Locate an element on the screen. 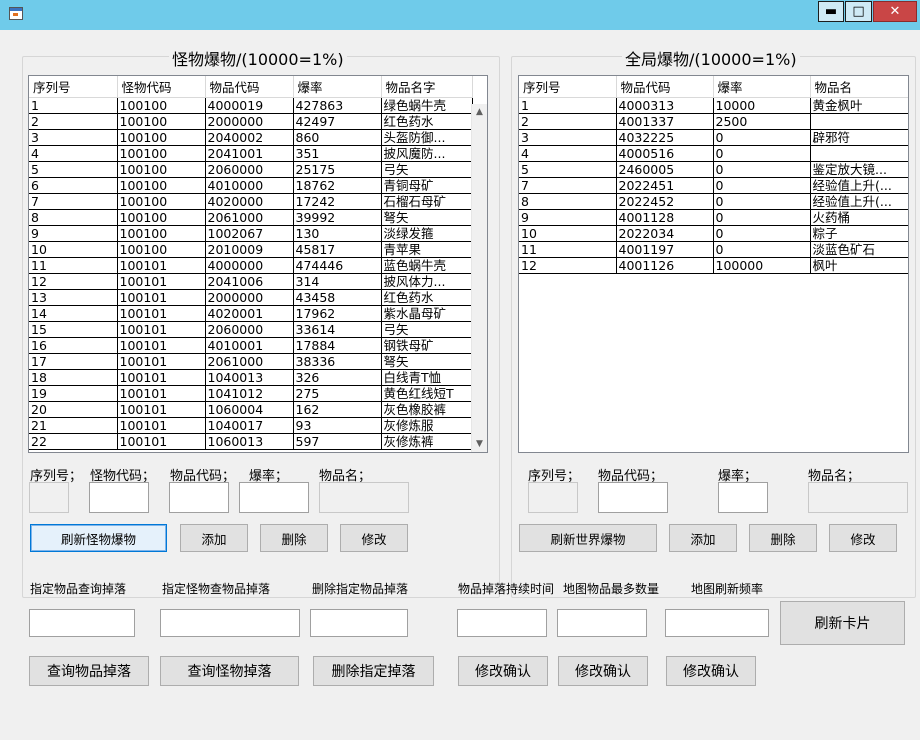 Image resolution: width=920 pixels, height=740 pixels. table-cell: 100100 is located at coordinates (161, 153).